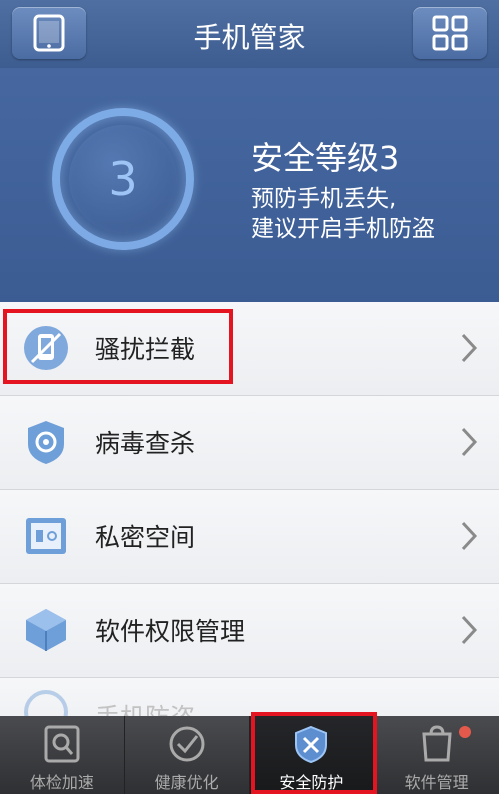  What do you see at coordinates (46, 442) in the screenshot?
I see `virus-scan-icon` at bounding box center [46, 442].